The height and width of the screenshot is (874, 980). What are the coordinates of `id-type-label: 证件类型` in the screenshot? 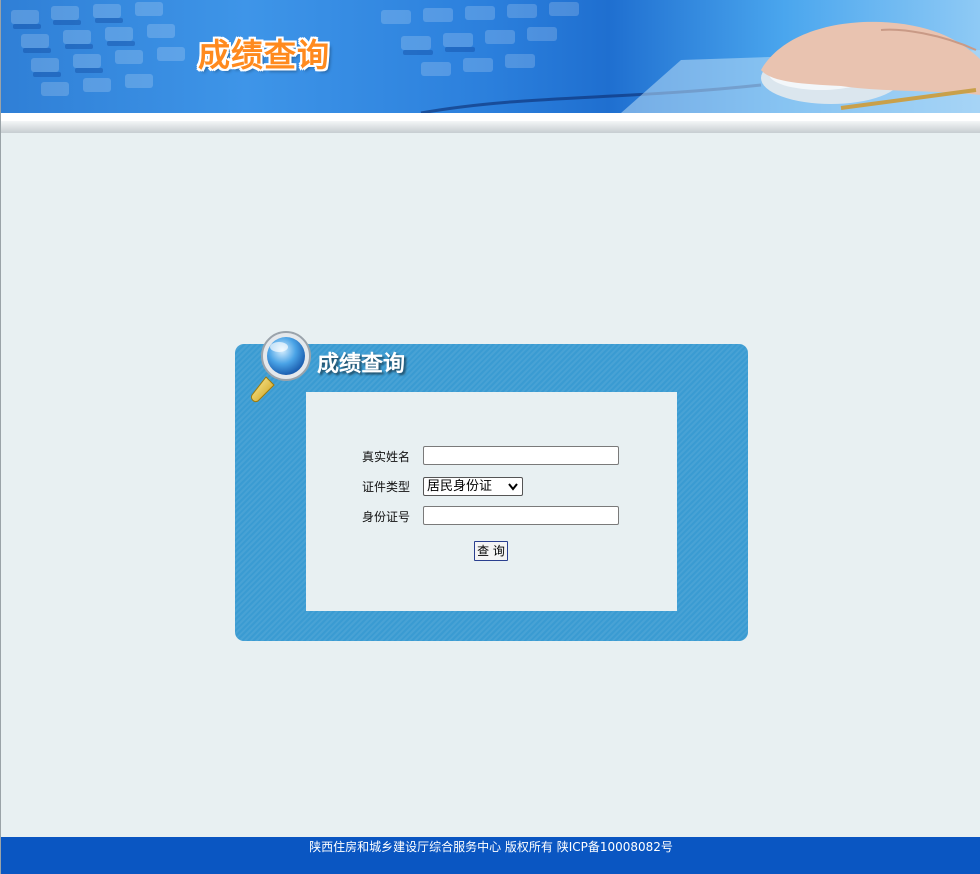 It's located at (386, 487).